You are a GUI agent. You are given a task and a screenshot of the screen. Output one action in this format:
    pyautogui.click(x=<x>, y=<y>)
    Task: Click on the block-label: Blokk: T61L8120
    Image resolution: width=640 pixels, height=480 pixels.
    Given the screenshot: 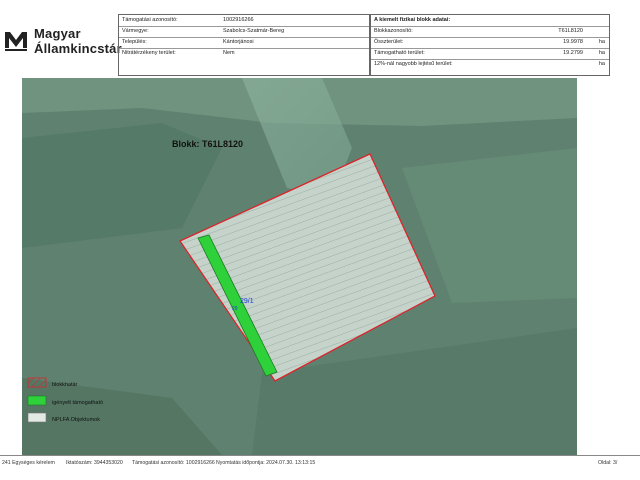 What is the action you would take?
    pyautogui.click(x=207, y=144)
    